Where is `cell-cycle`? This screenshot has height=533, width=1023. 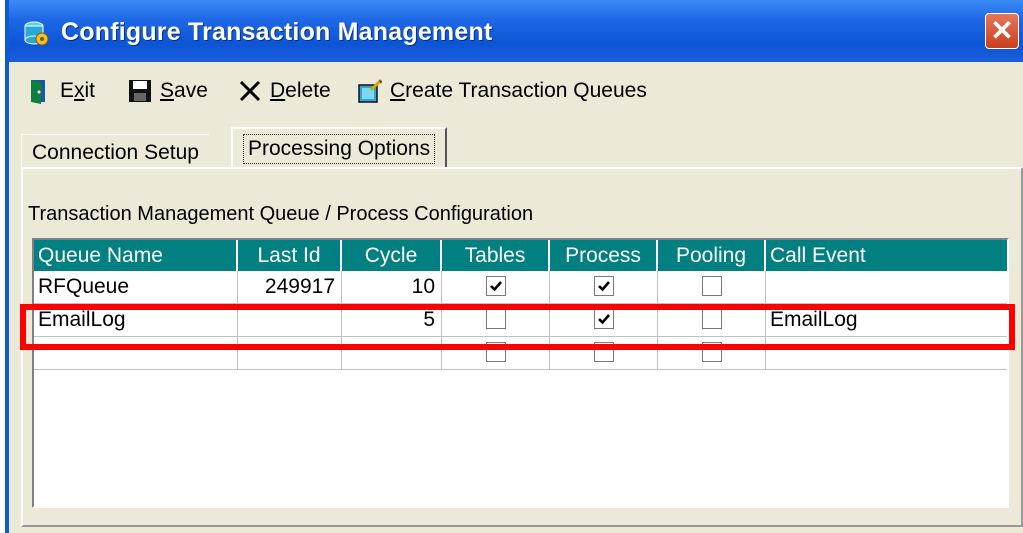 cell-cycle is located at coordinates (392, 353).